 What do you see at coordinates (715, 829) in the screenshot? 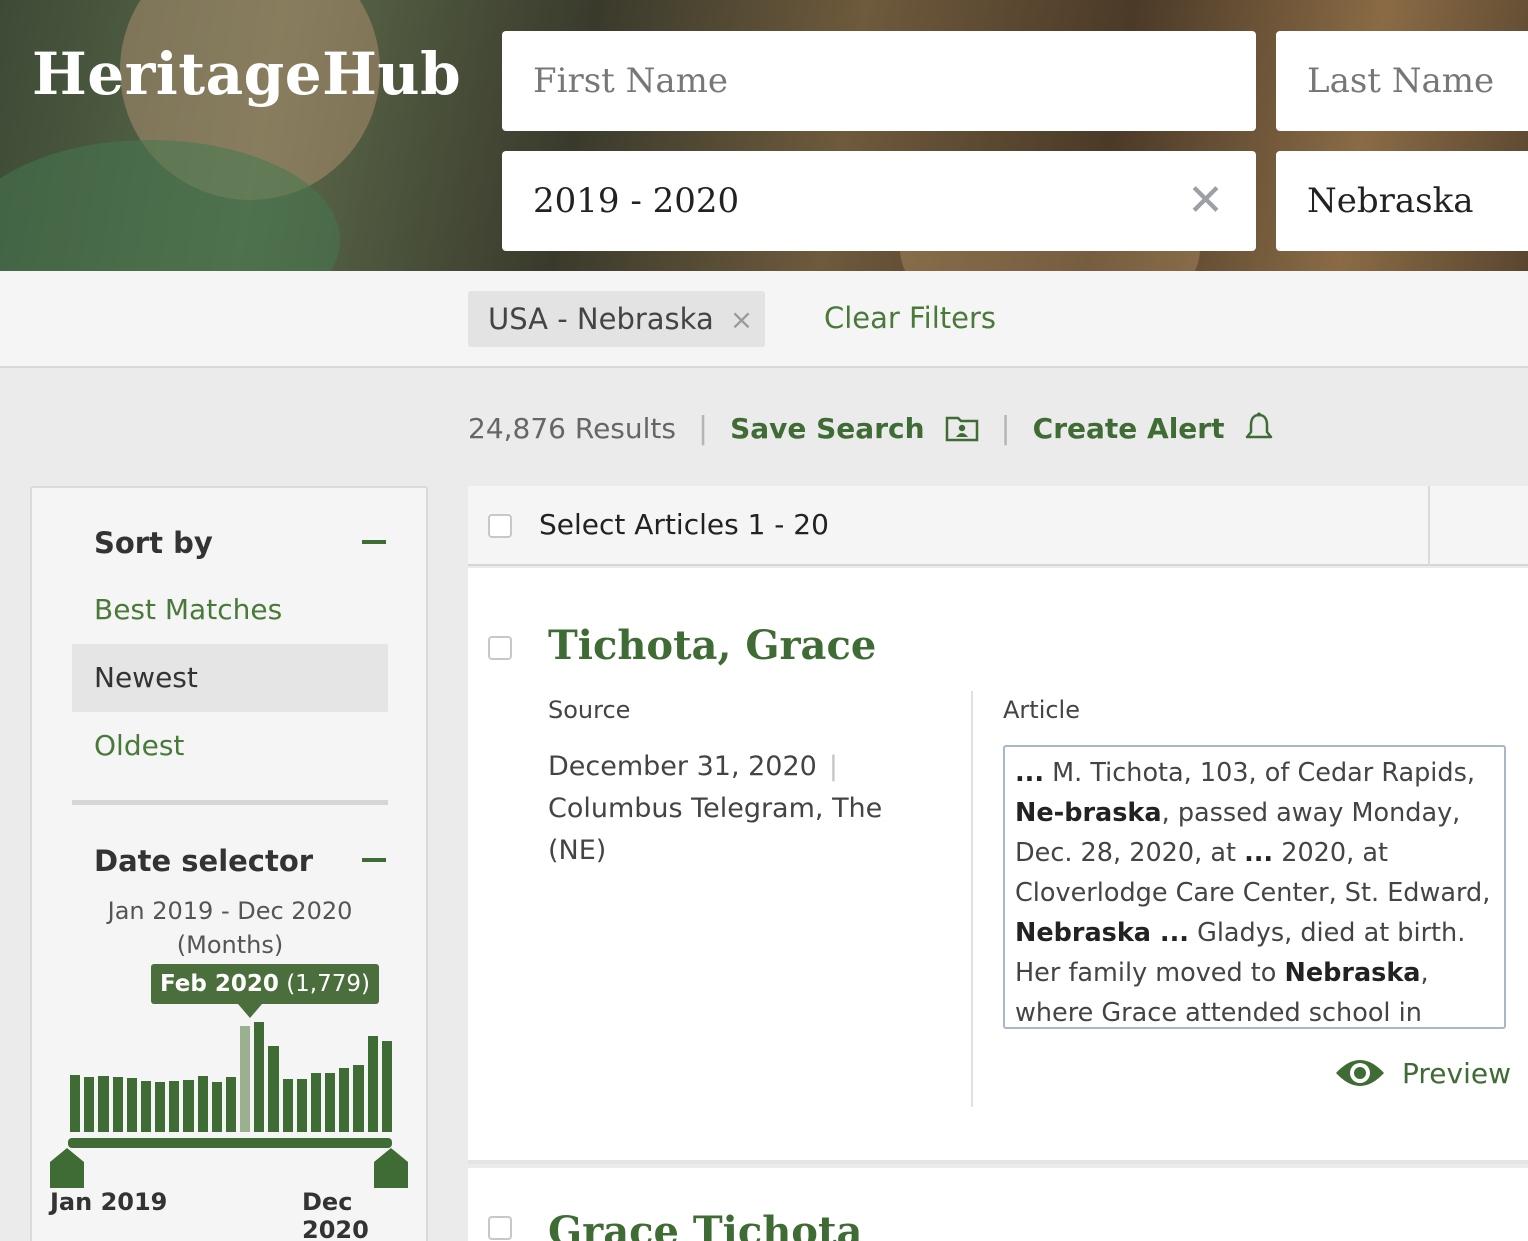
I see `source-publication: Columbus Telegram, The (NE)` at bounding box center [715, 829].